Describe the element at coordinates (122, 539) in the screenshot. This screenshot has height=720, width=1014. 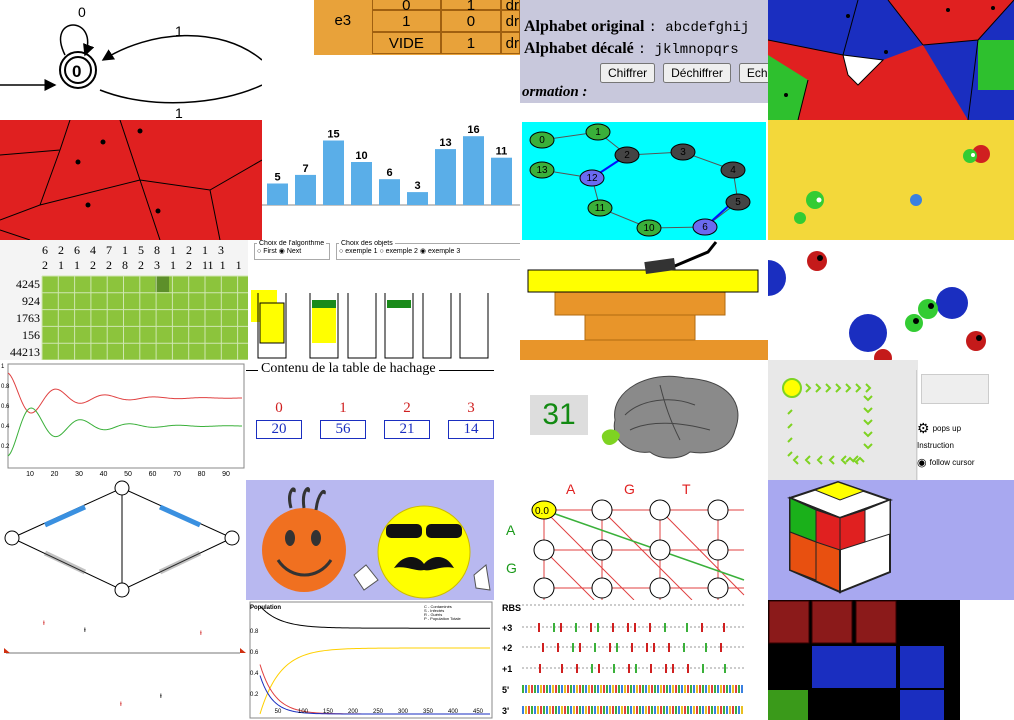
I see `network-diagram` at that location.